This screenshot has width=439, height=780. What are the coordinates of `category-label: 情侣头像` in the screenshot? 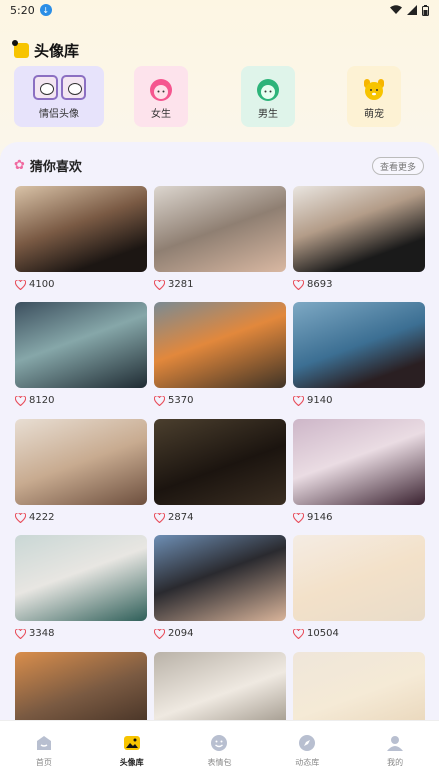 It's located at (59, 114).